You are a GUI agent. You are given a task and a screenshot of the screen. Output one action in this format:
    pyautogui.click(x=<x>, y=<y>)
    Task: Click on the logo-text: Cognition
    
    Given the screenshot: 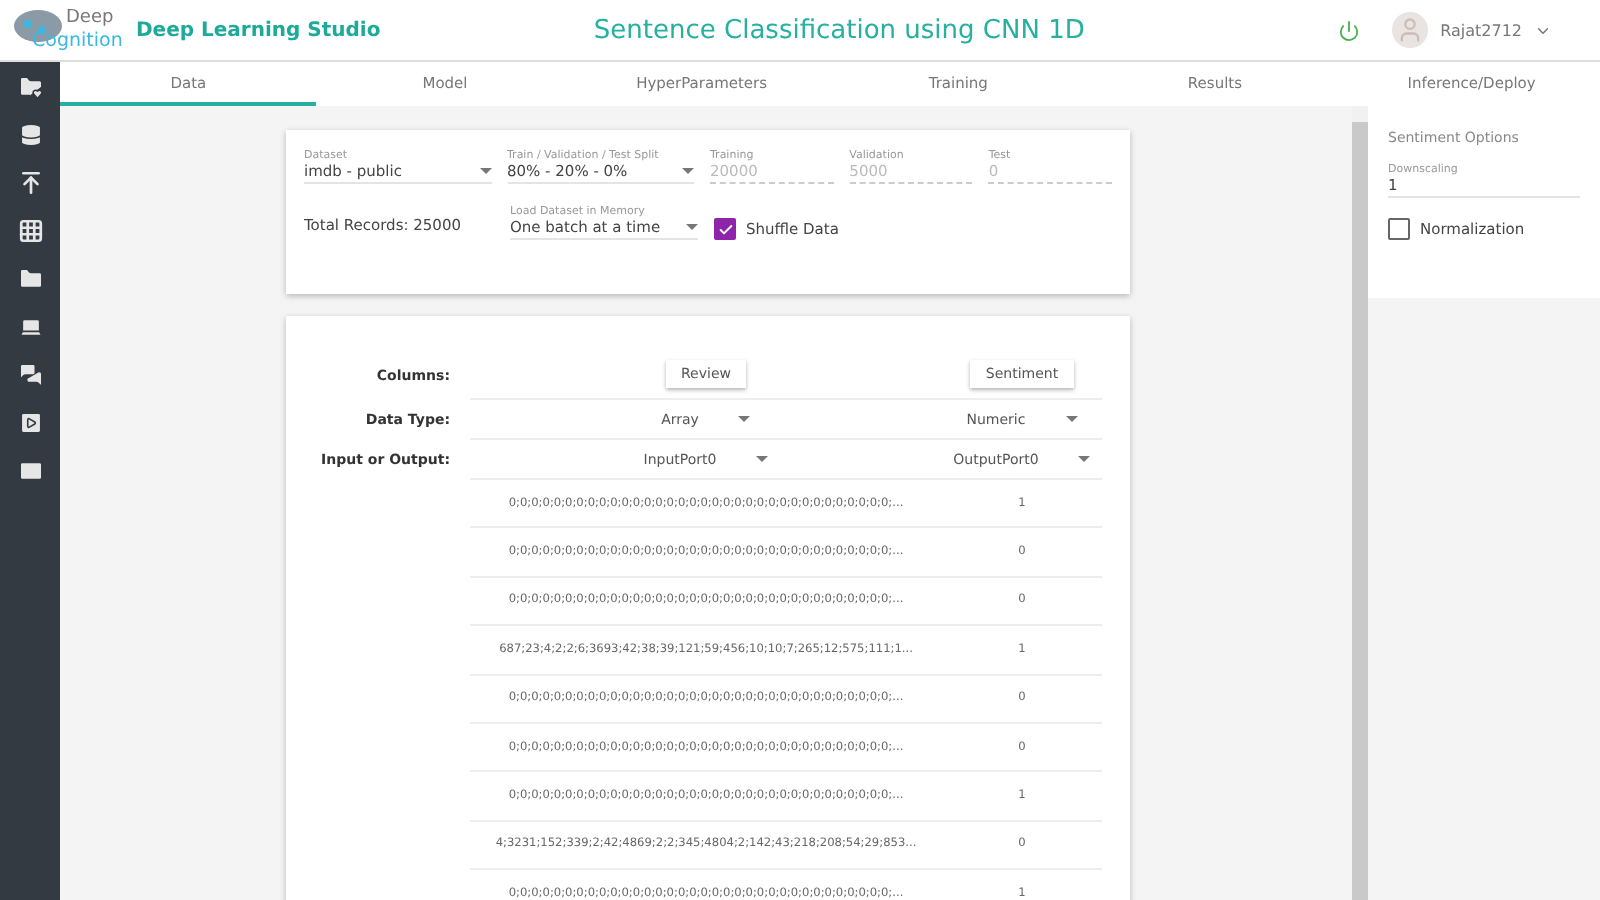 What is the action you would take?
    pyautogui.click(x=77, y=41)
    